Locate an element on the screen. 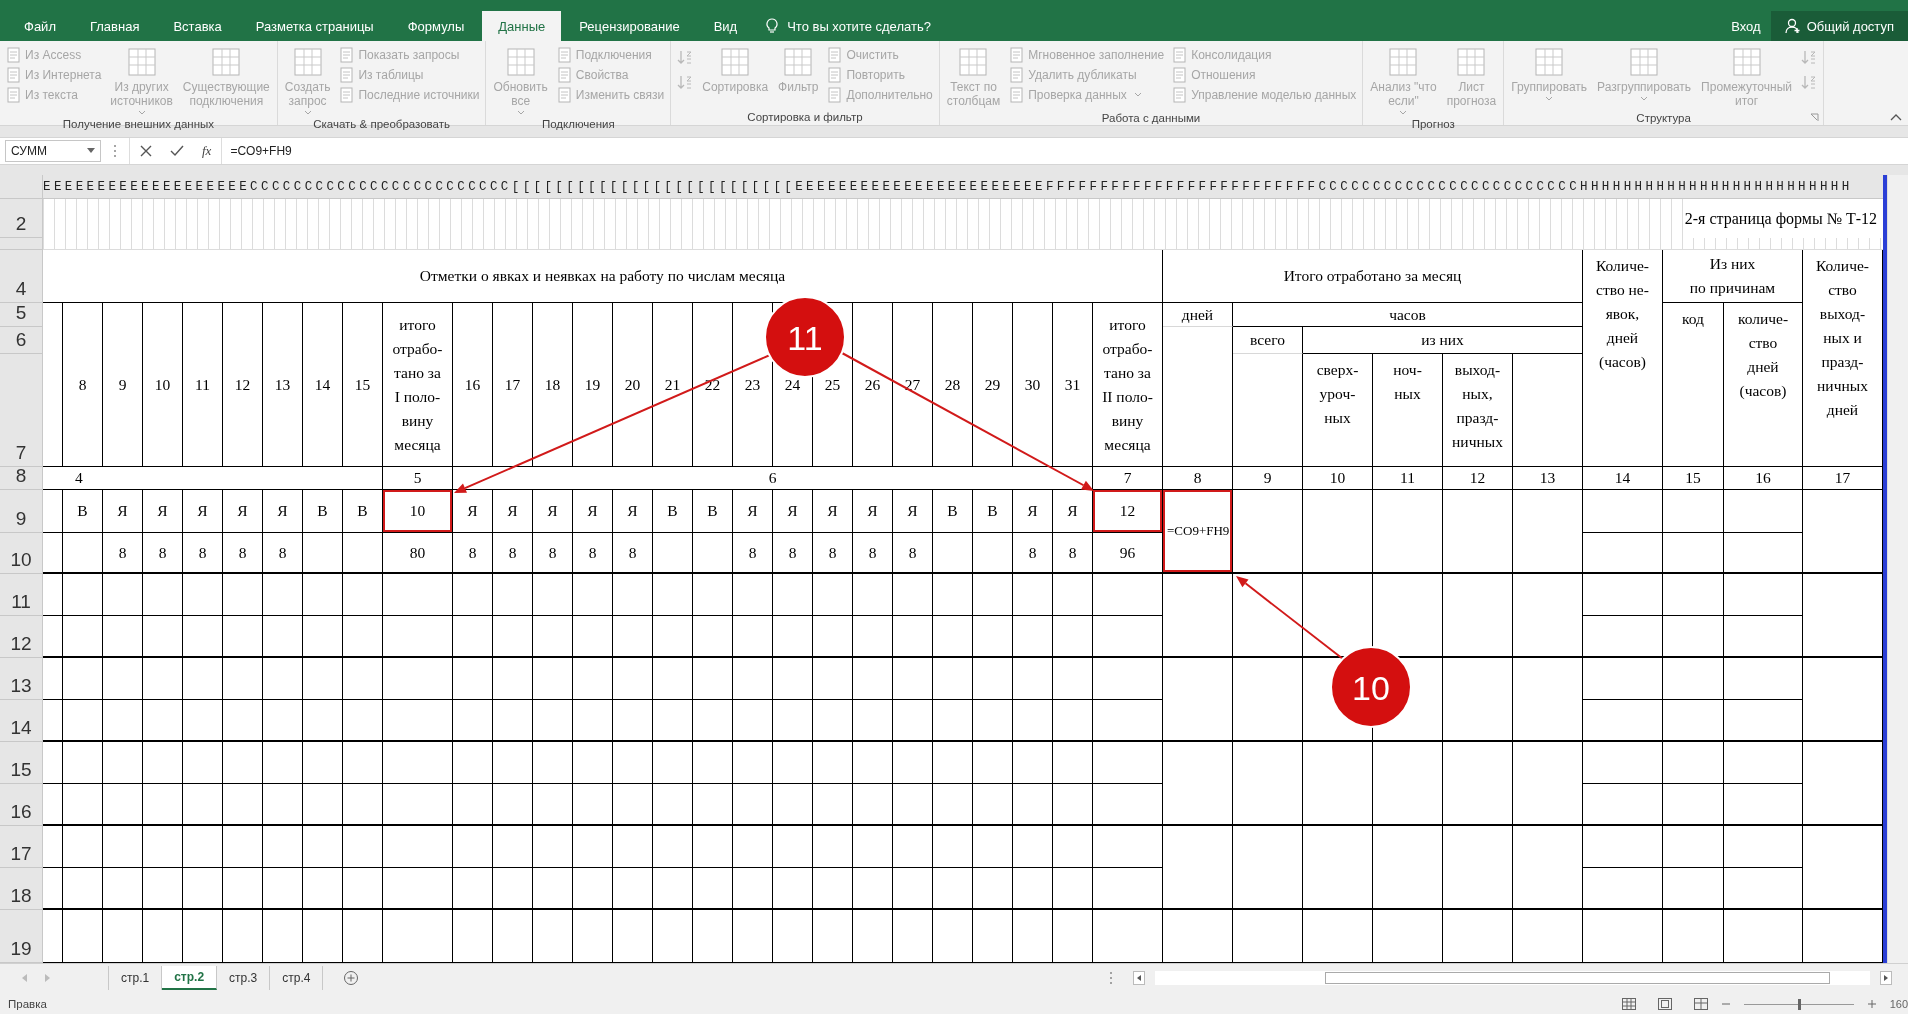 The width and height of the screenshot is (1908, 1014). row-header: 6 is located at coordinates (21, 340).